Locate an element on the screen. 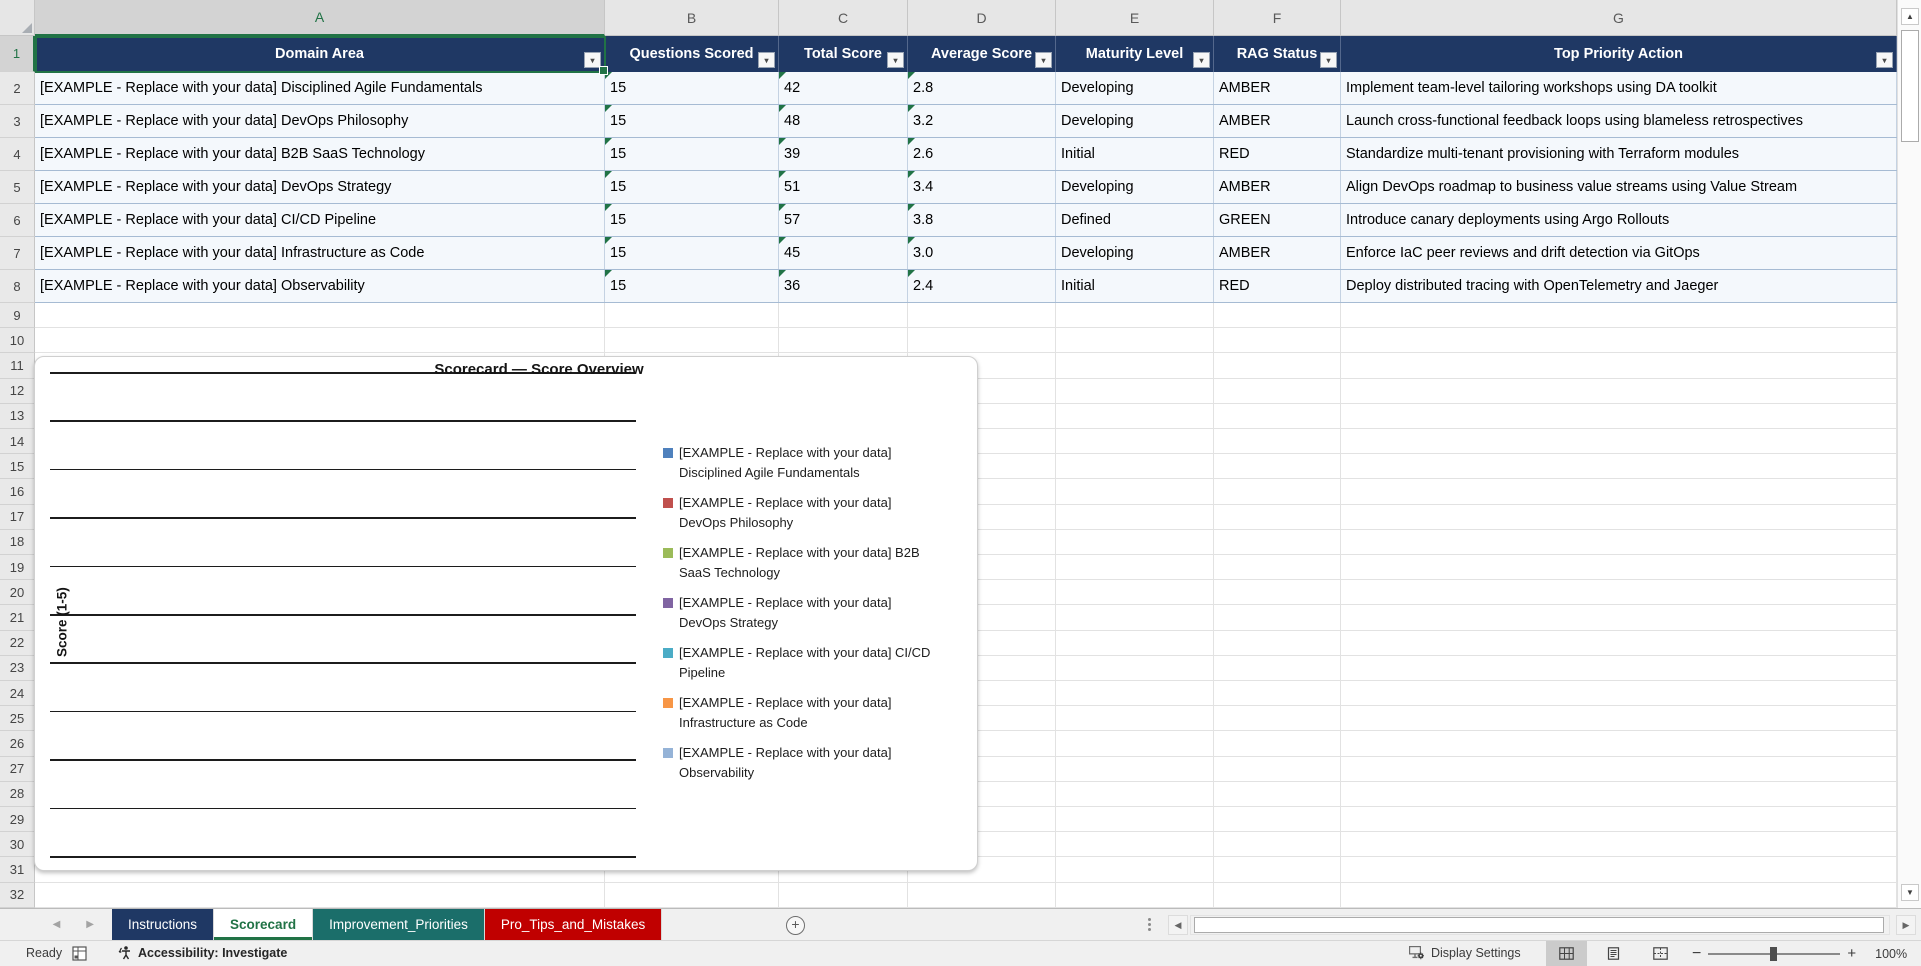  cell-F16 is located at coordinates (1277, 492).